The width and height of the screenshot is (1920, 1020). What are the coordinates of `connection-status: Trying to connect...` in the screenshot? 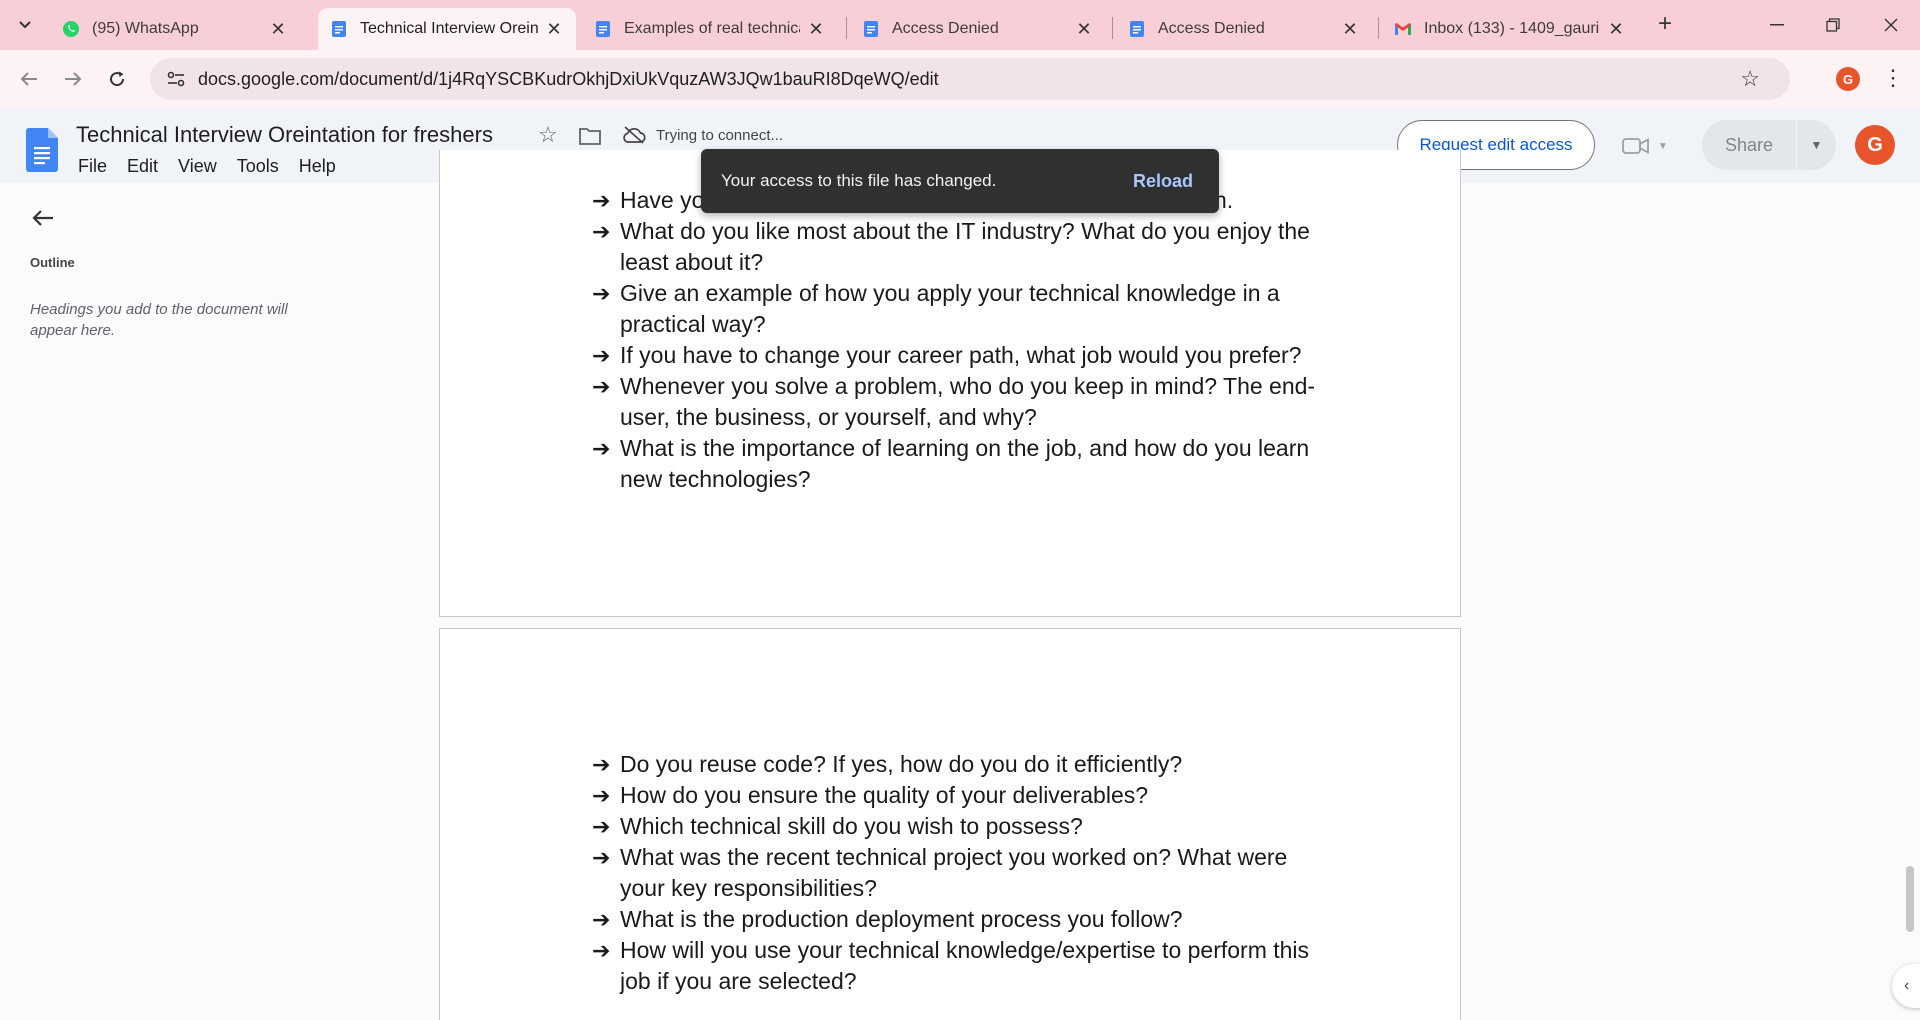 It's located at (702, 135).